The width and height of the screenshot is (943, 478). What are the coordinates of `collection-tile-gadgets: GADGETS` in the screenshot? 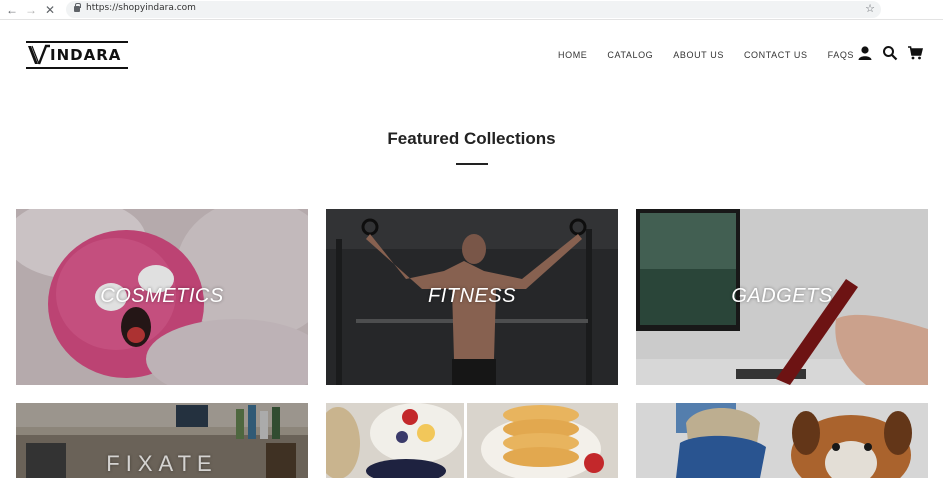 It's located at (782, 297).